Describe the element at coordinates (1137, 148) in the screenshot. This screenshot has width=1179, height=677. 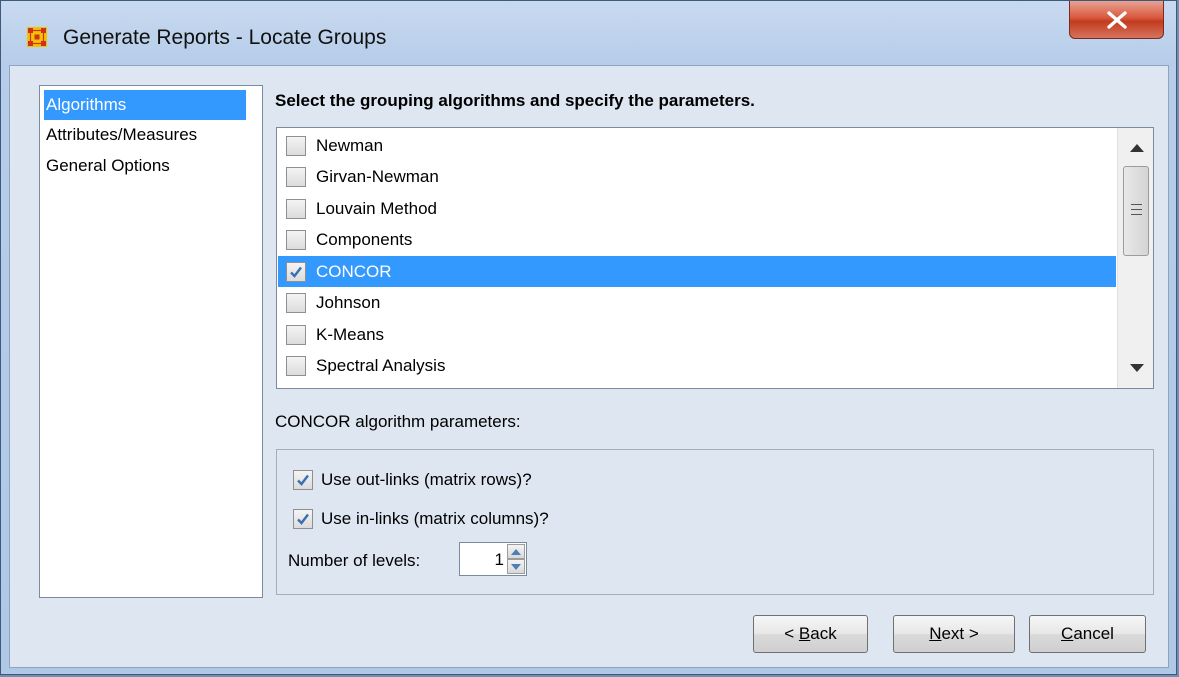
I see `scroll-up-arrow-icon` at that location.